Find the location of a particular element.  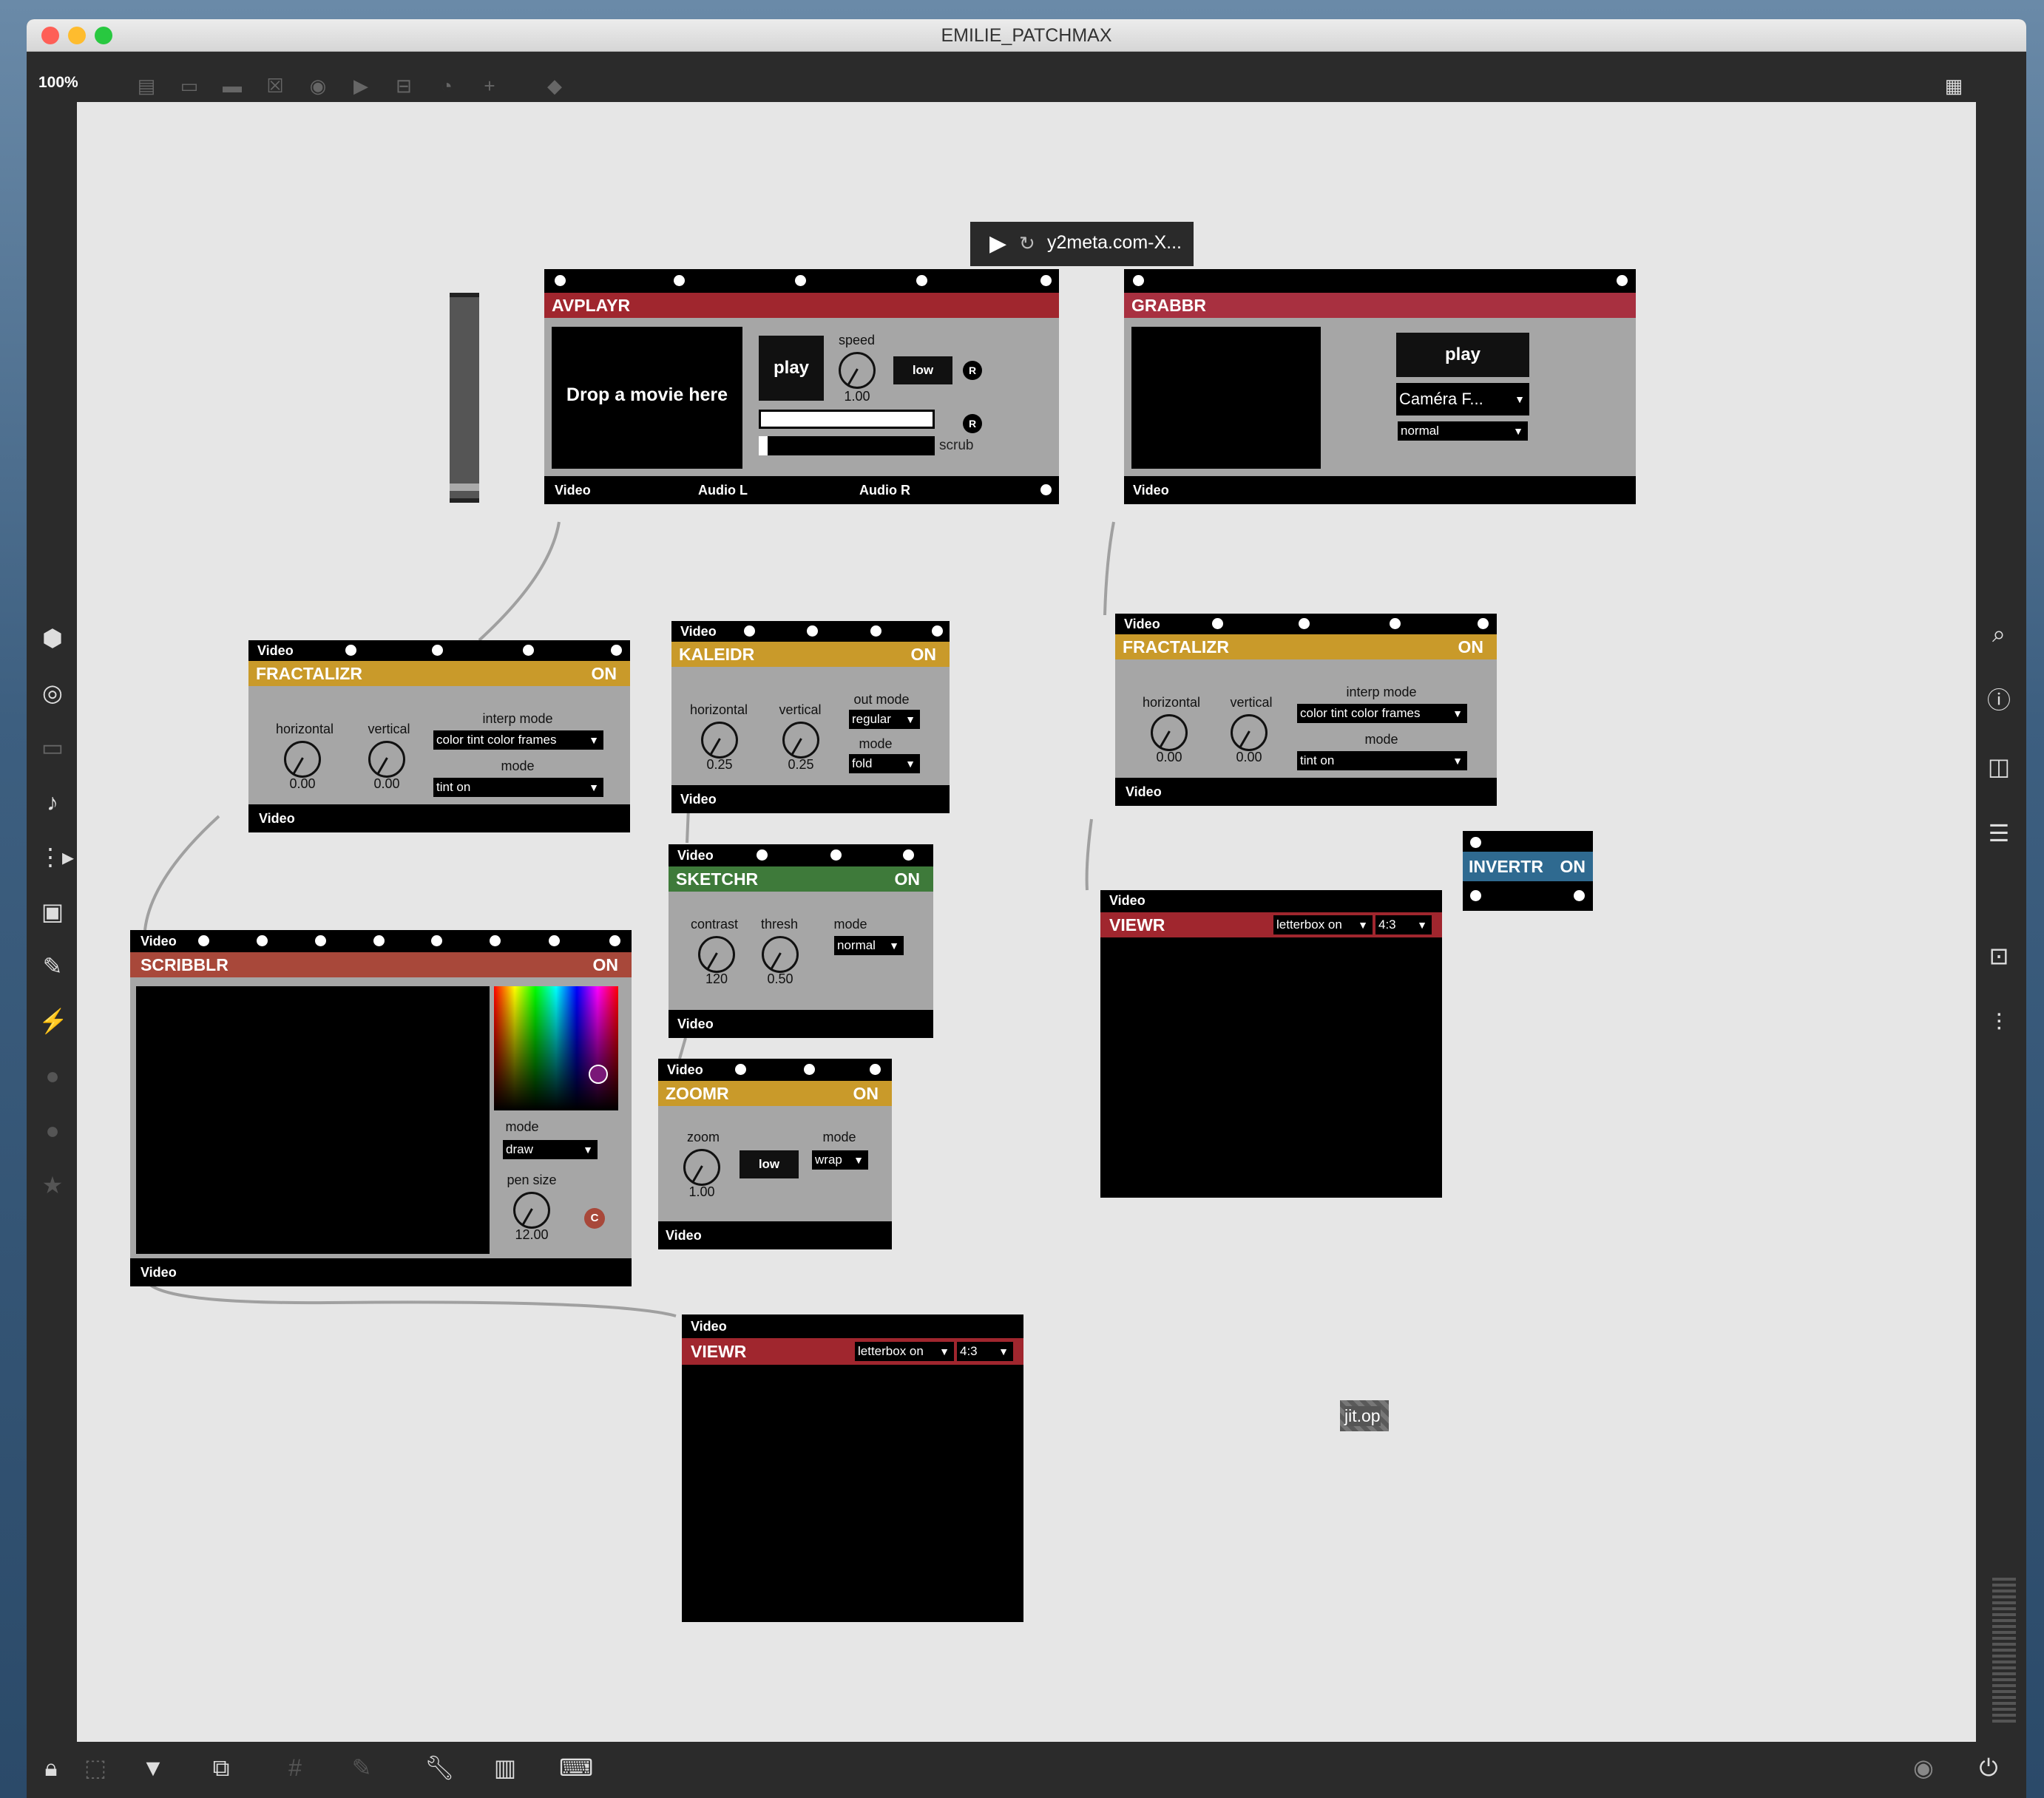

drawing-area is located at coordinates (313, 1120).